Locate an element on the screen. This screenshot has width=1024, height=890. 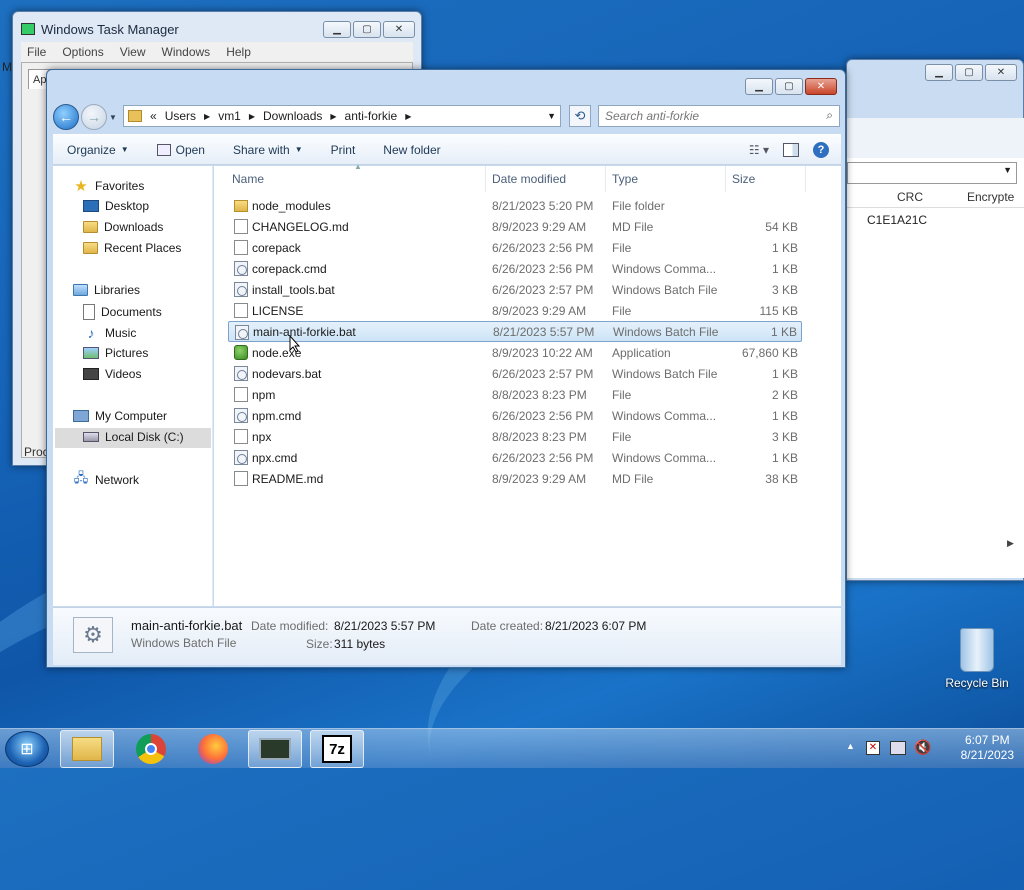
scroll-right-icon: ▶ is located at coordinates (1010, 543).